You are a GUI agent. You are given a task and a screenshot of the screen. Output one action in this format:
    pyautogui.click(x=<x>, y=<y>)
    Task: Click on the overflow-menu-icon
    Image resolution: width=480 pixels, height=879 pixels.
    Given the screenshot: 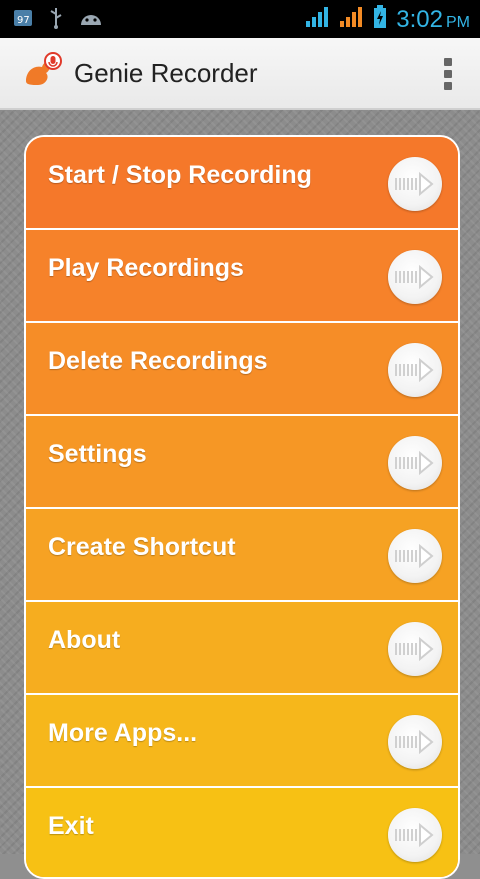 What is the action you would take?
    pyautogui.click(x=448, y=74)
    